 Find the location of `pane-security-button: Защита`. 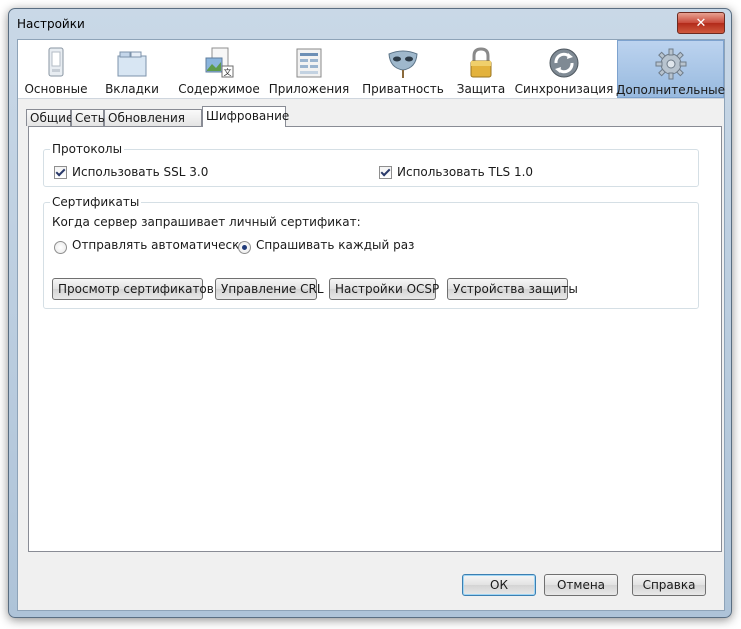

pane-security-button: Защита is located at coordinates (481, 69).